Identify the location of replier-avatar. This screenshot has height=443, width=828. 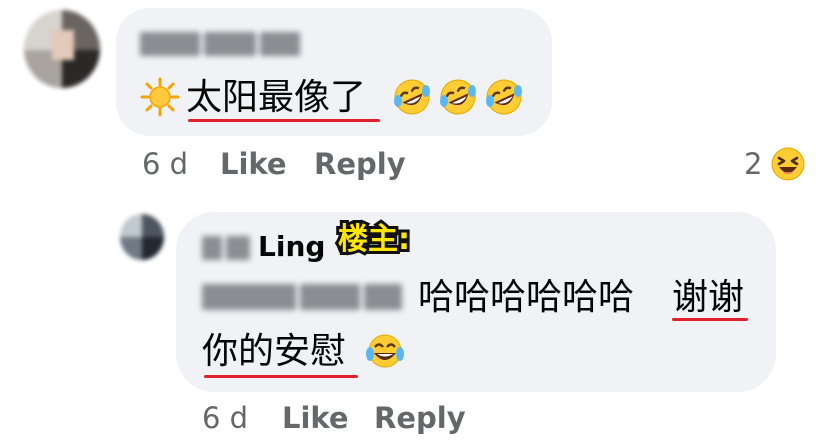
(142, 237).